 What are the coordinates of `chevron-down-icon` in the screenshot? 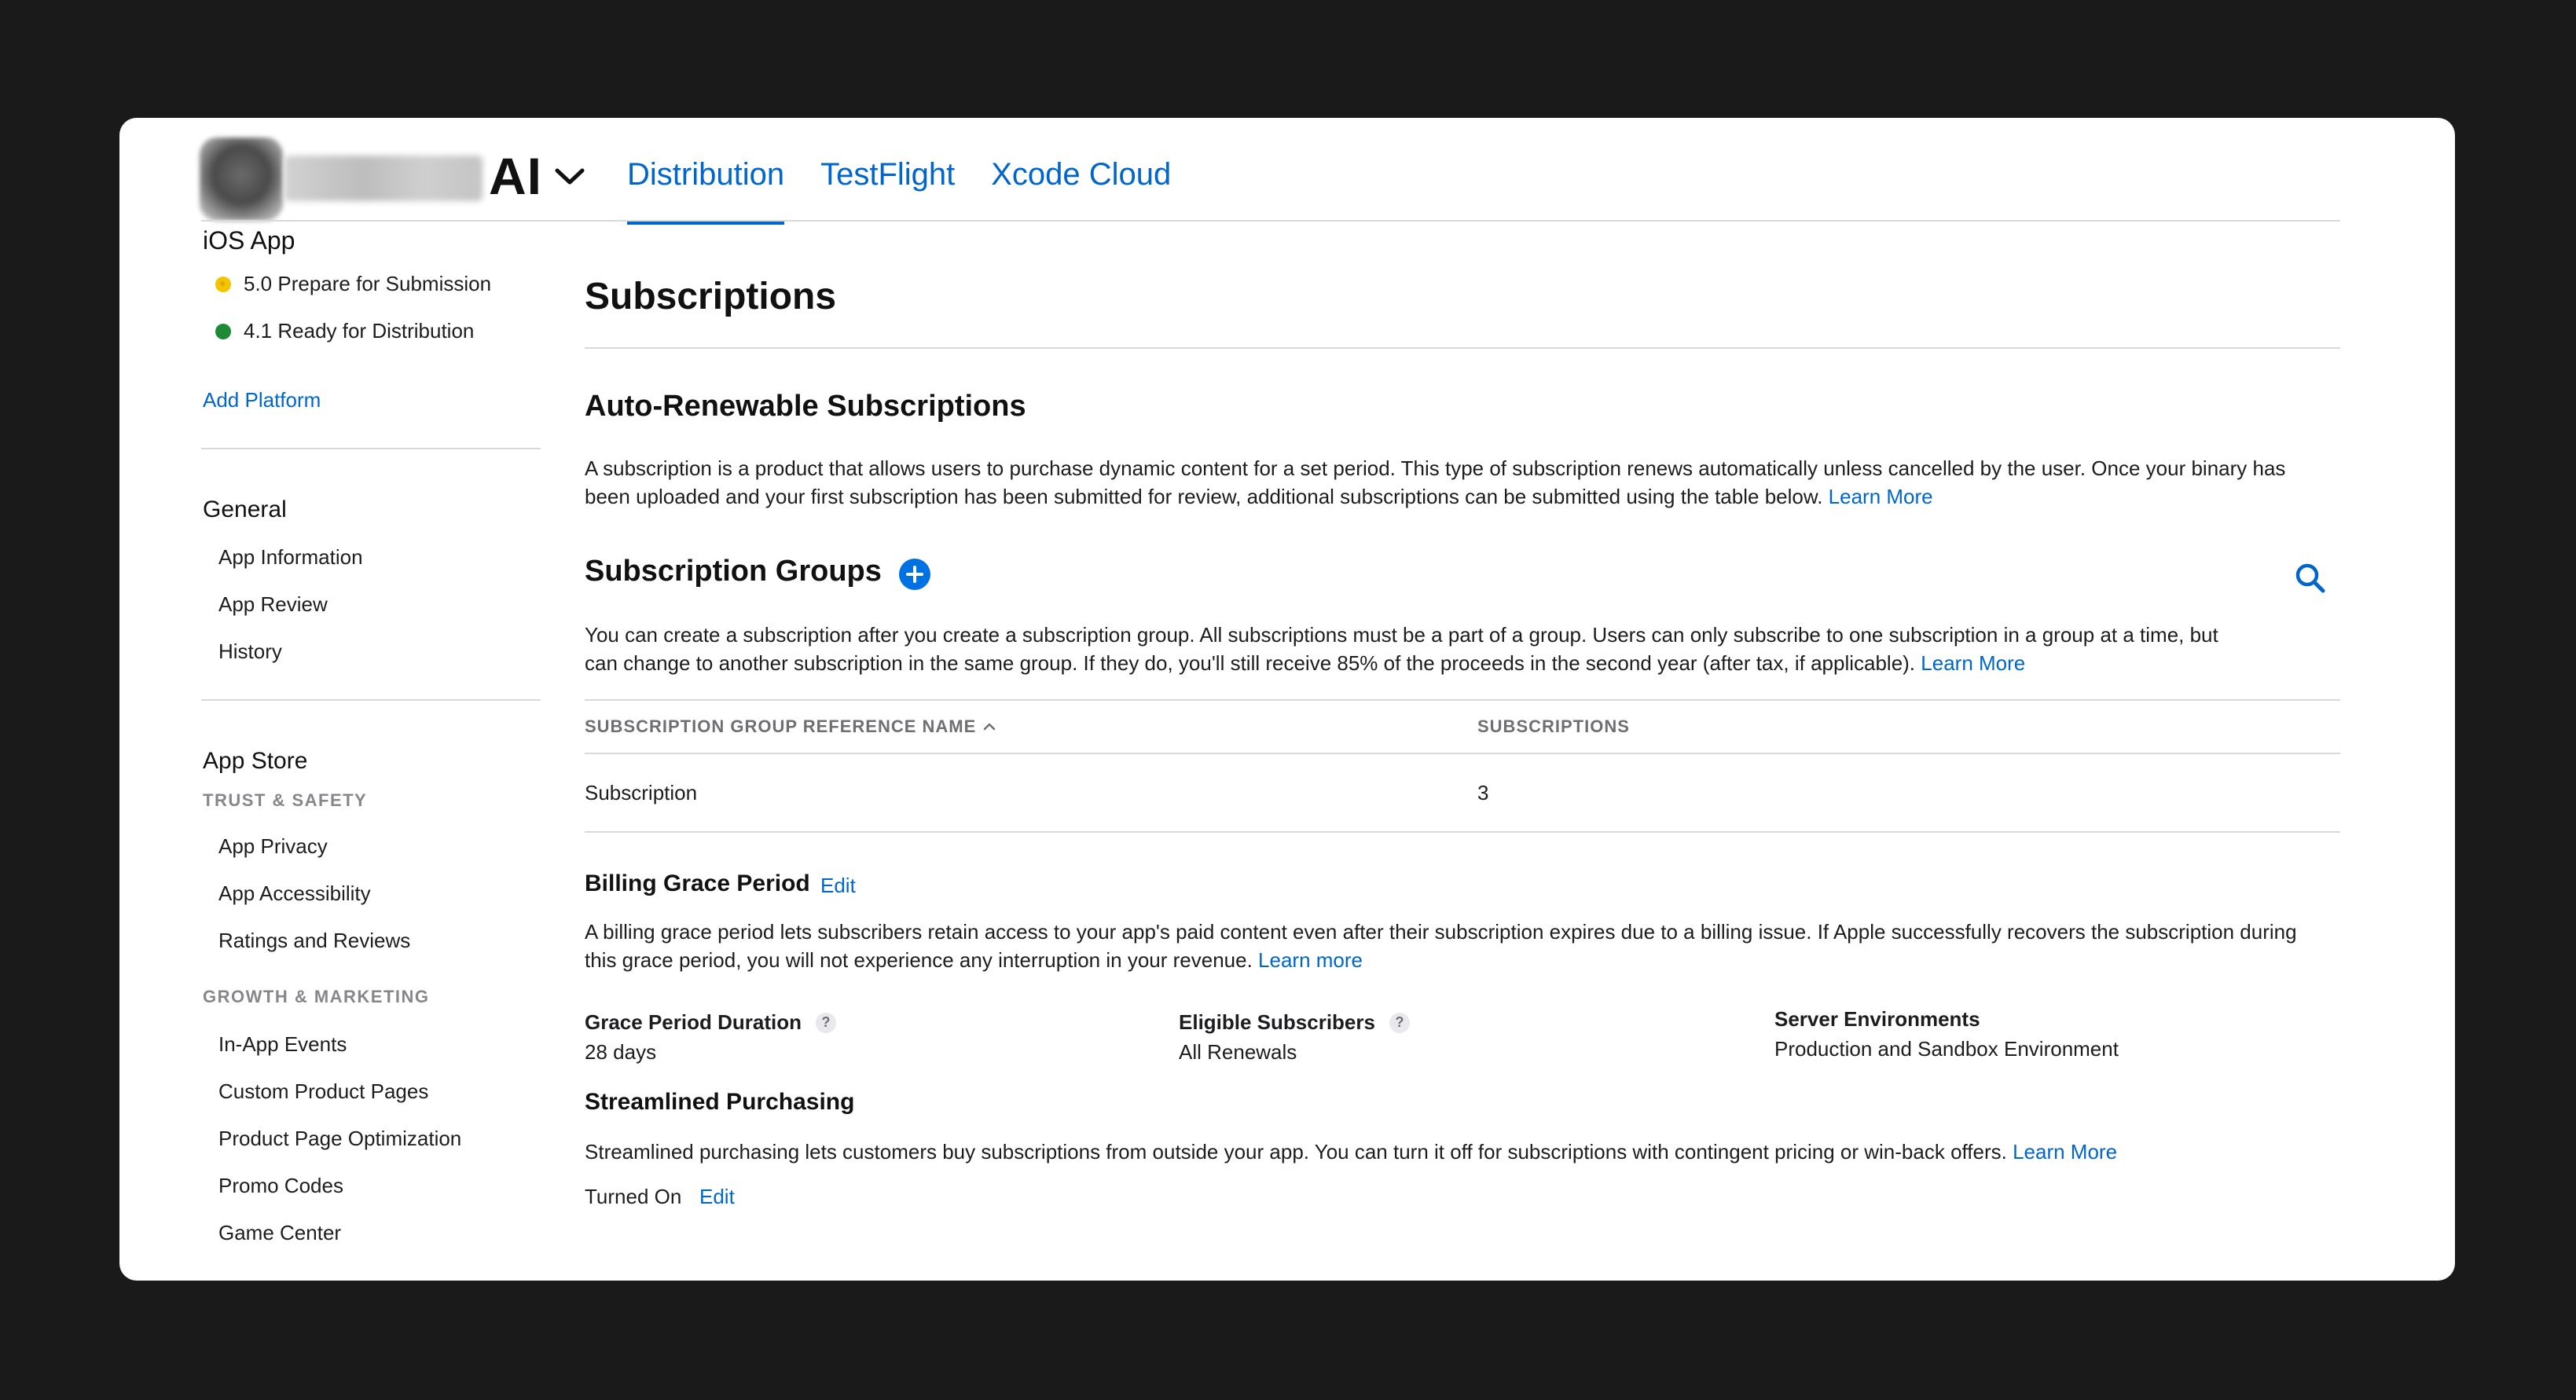 It's located at (570, 176).